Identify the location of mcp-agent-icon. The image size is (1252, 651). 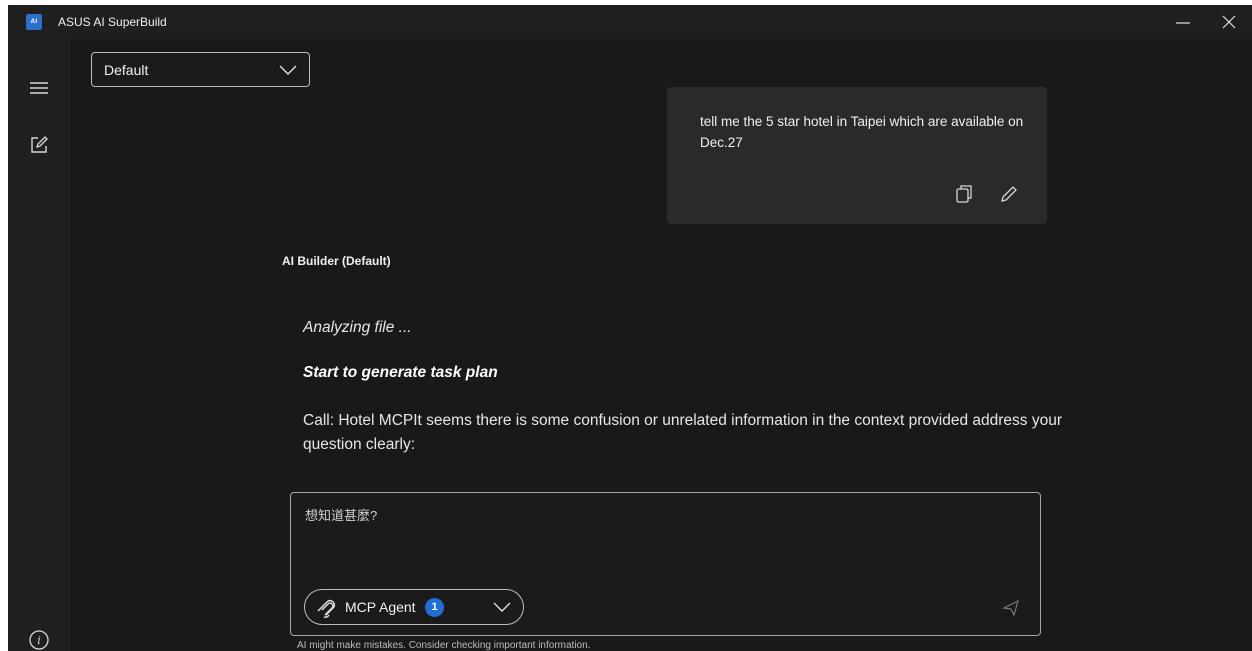
(326, 608).